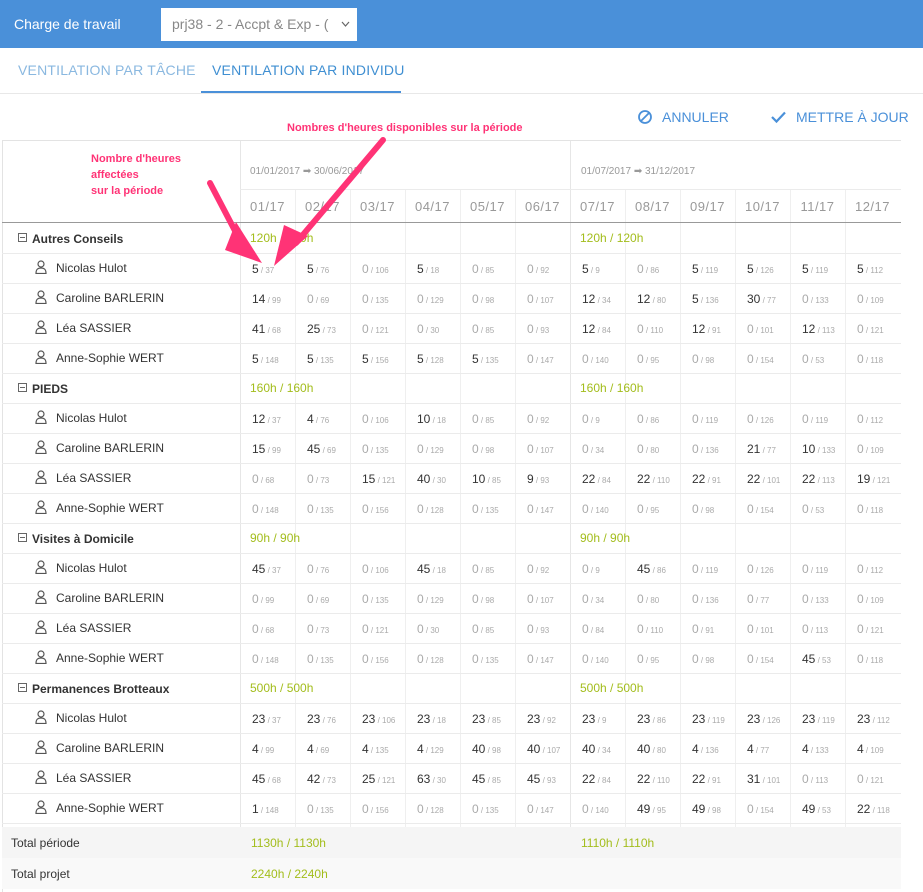 The width and height of the screenshot is (923, 892). I want to click on hours-cell: 22 / 91, so click(706, 779).